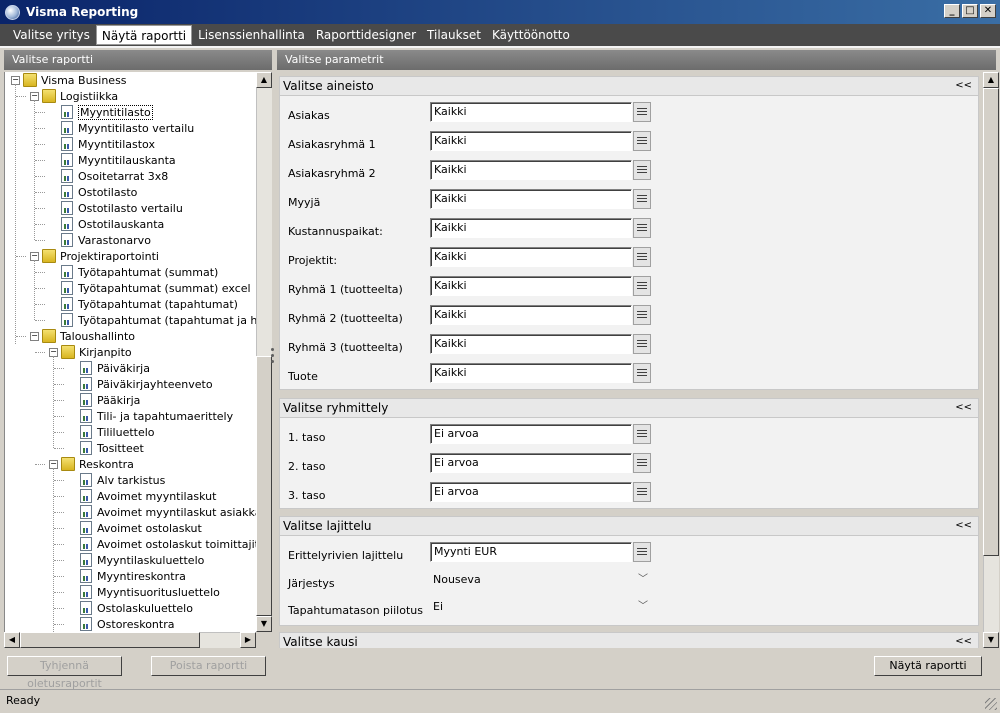 The width and height of the screenshot is (1000, 713). Describe the element at coordinates (156, 288) in the screenshot. I see `tree-report-item: Työtapahtumat (summat) excel` at that location.